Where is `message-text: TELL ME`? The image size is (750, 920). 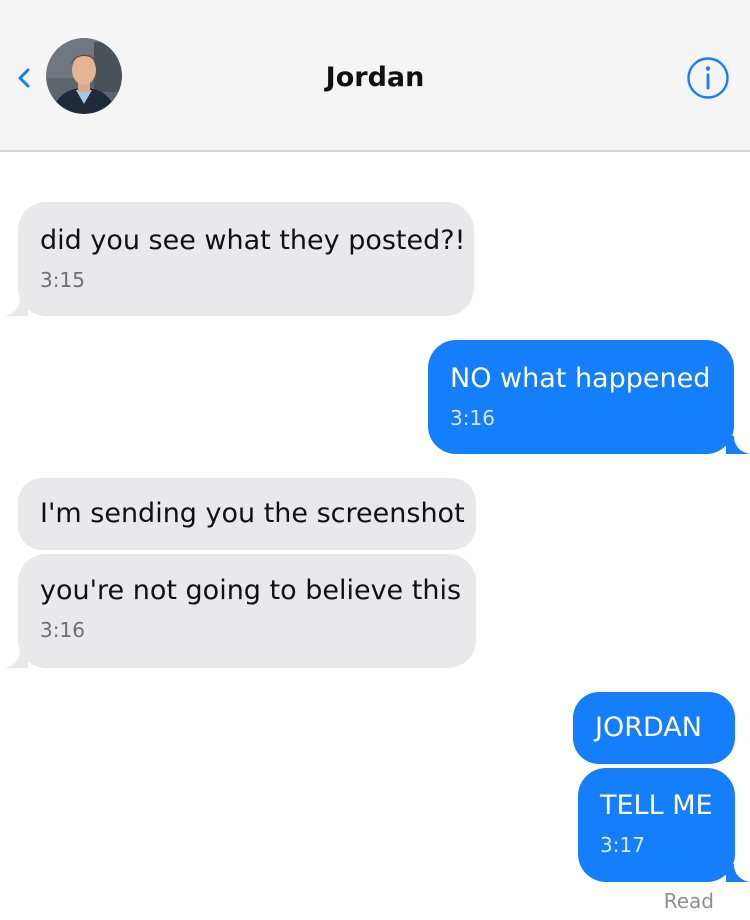 message-text: TELL ME is located at coordinates (656, 805).